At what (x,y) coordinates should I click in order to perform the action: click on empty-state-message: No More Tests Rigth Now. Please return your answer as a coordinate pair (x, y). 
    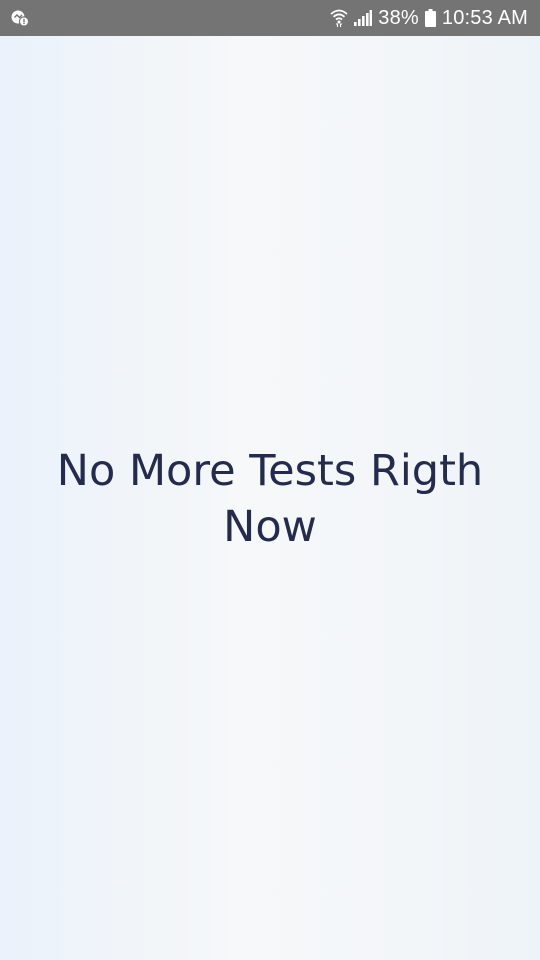
    Looking at the image, I should click on (270, 499).